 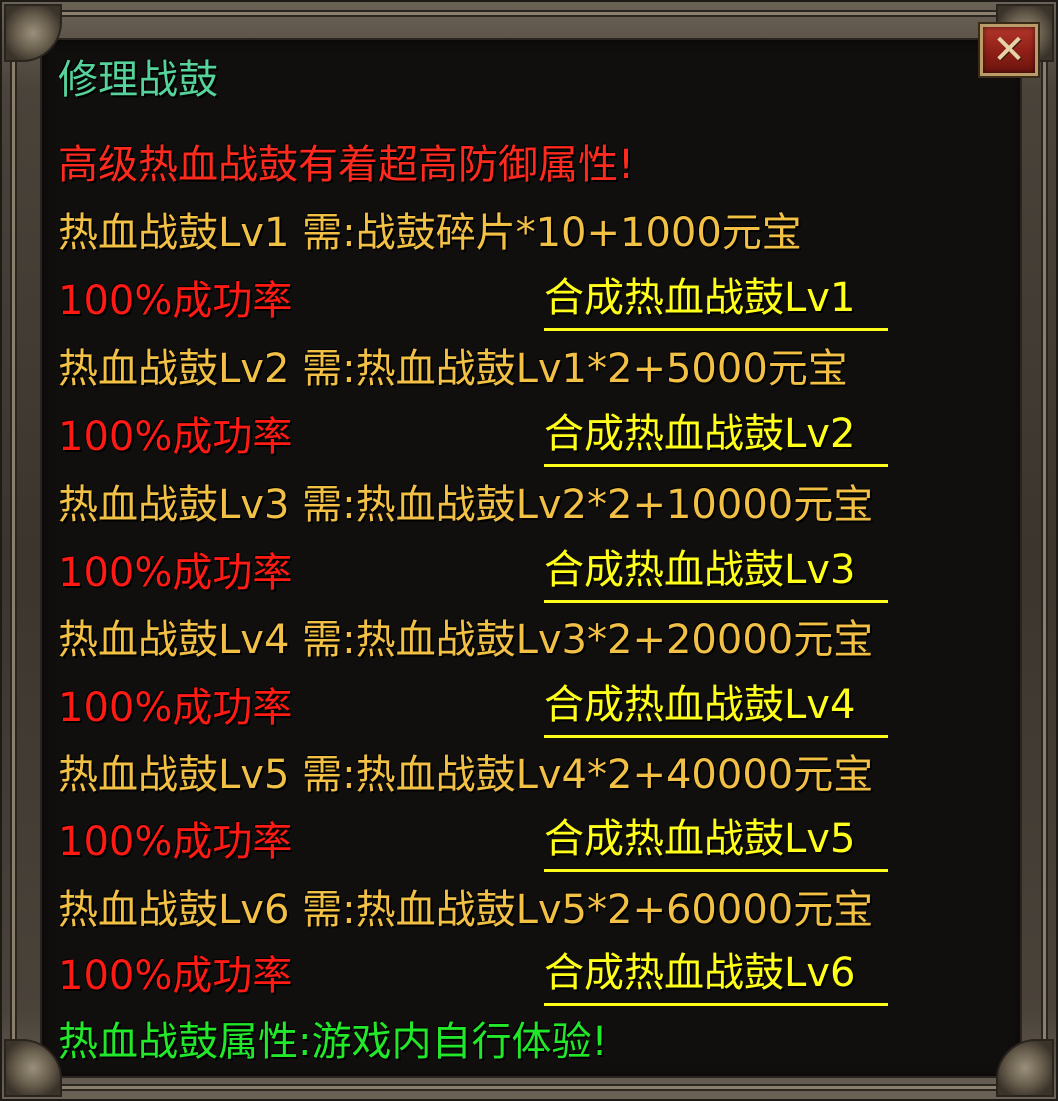 I want to click on recipe-requirement-lv4: 热血战鼓Lv4 需:热血战鼓Lv3*2+20000元宝, so click(x=466, y=640).